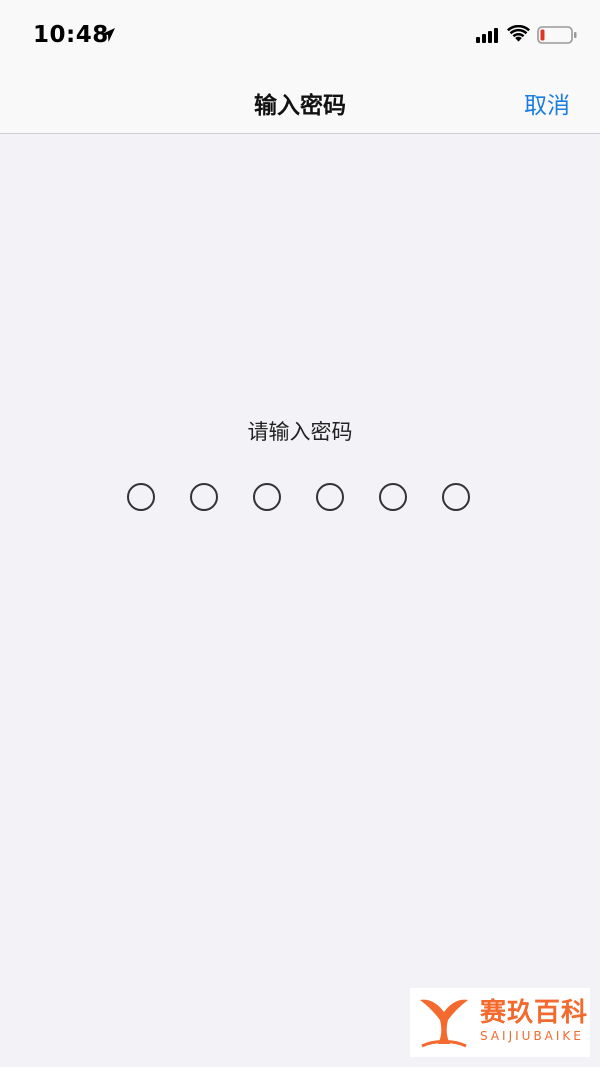  I want to click on watermark-text-en: SAIJIUBAIKE, so click(532, 1036).